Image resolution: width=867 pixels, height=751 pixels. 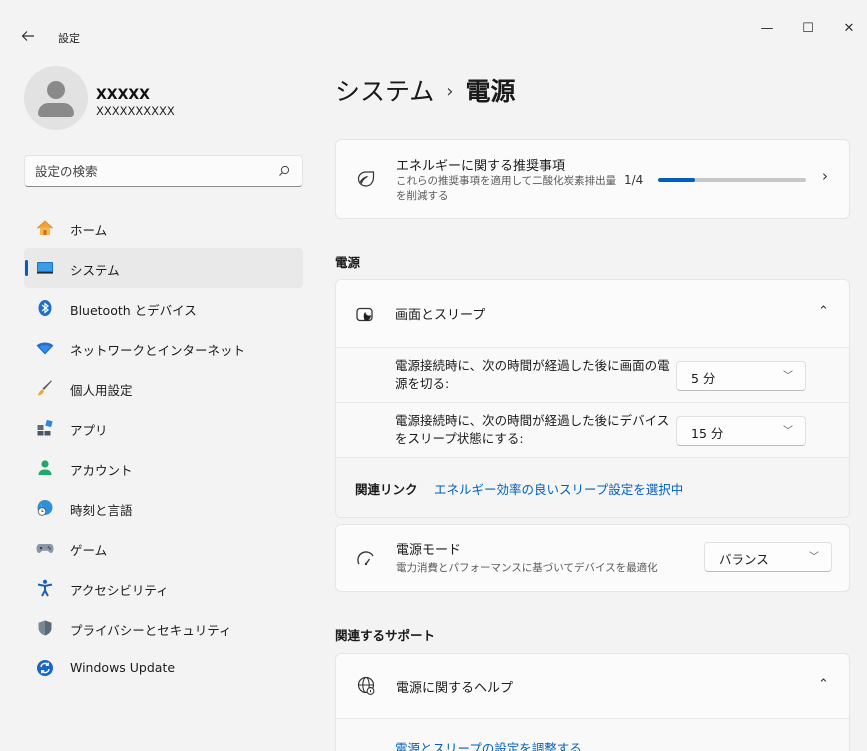 I want to click on power-help-header: 電源に関するヘルプ ⌃, so click(x=592, y=686).